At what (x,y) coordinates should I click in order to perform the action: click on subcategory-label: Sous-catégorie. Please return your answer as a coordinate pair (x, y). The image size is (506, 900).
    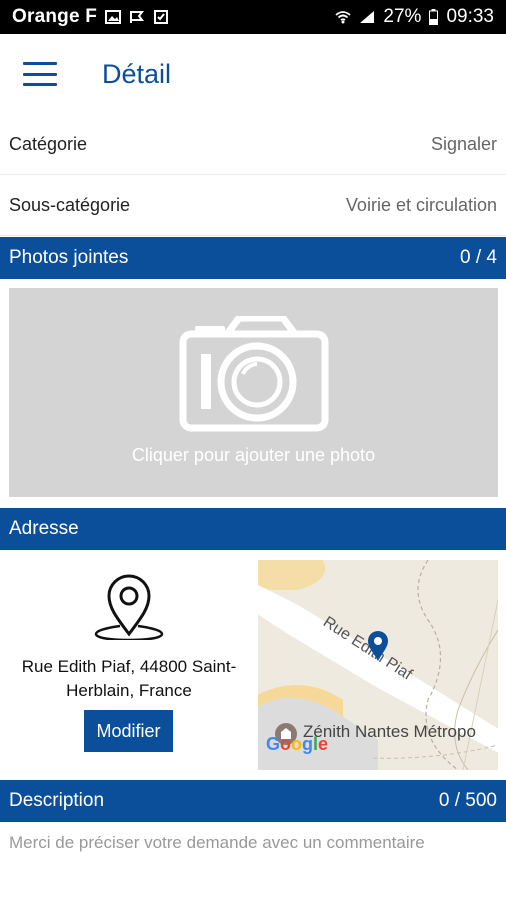
    Looking at the image, I should click on (70, 204).